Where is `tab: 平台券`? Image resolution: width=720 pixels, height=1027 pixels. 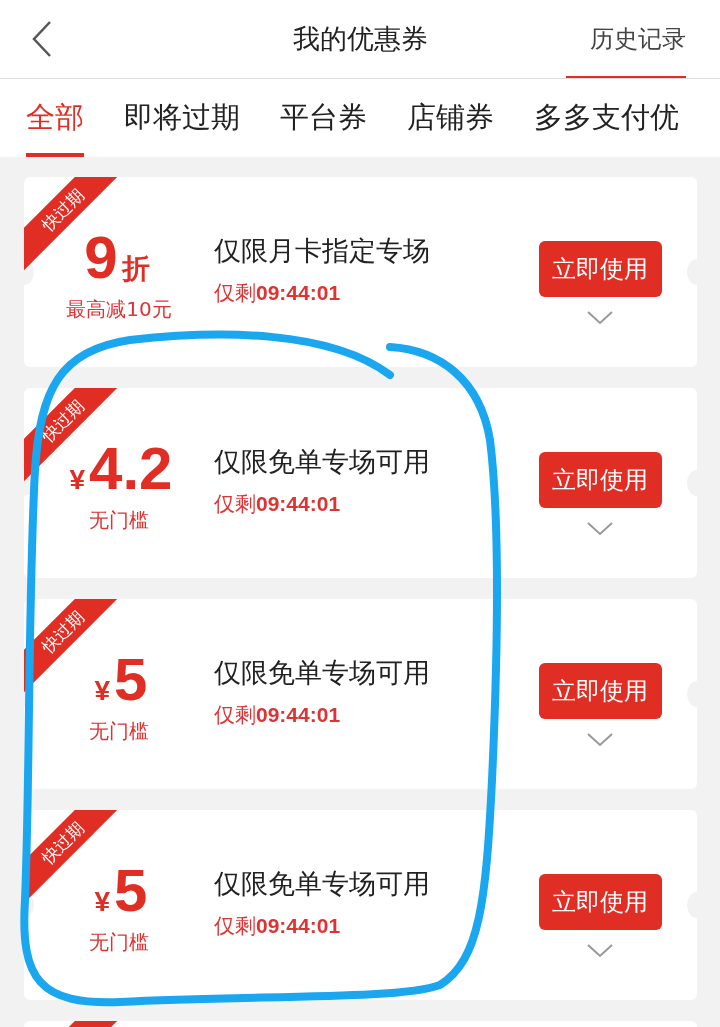
tab: 平台券 is located at coordinates (323, 118).